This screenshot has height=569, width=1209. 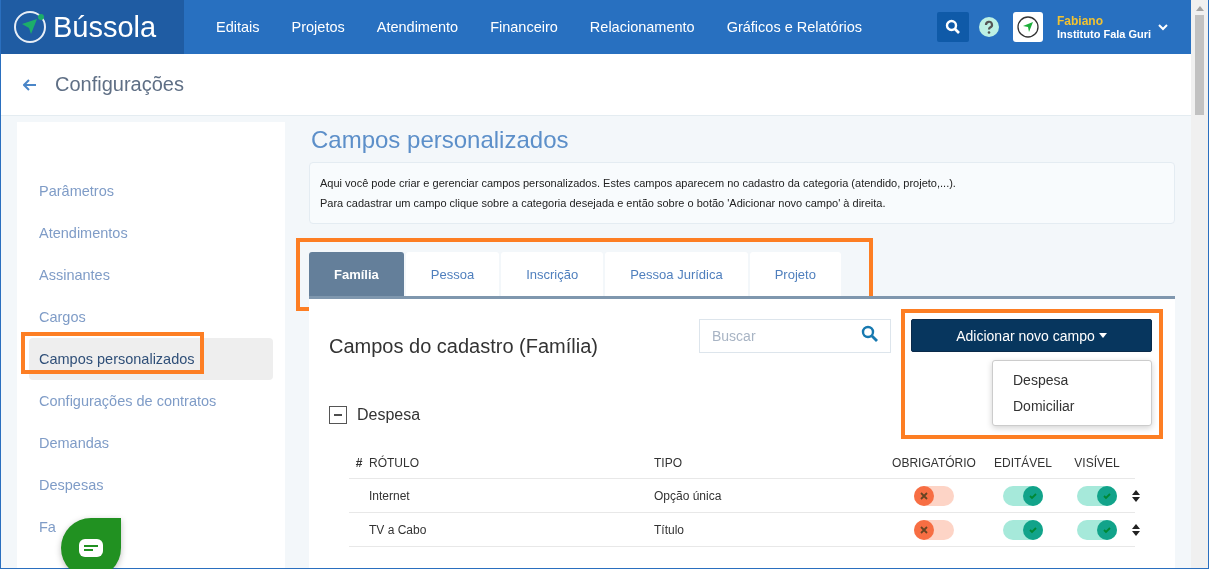 I want to click on tab: Pessoa, so click(x=452, y=274).